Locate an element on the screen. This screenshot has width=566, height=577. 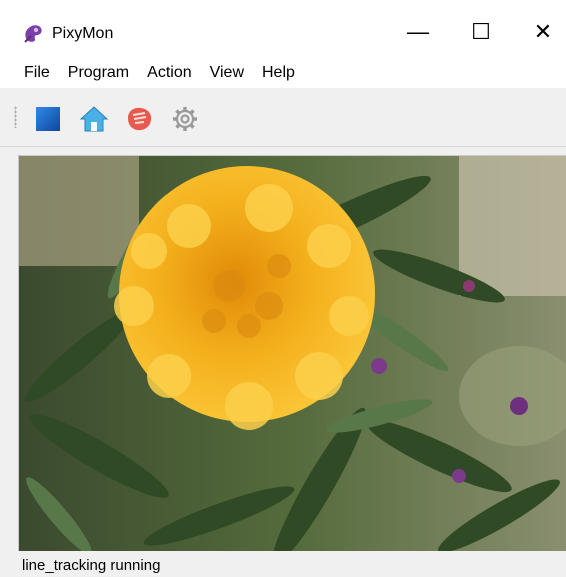
menu-view: View is located at coordinates (227, 73).